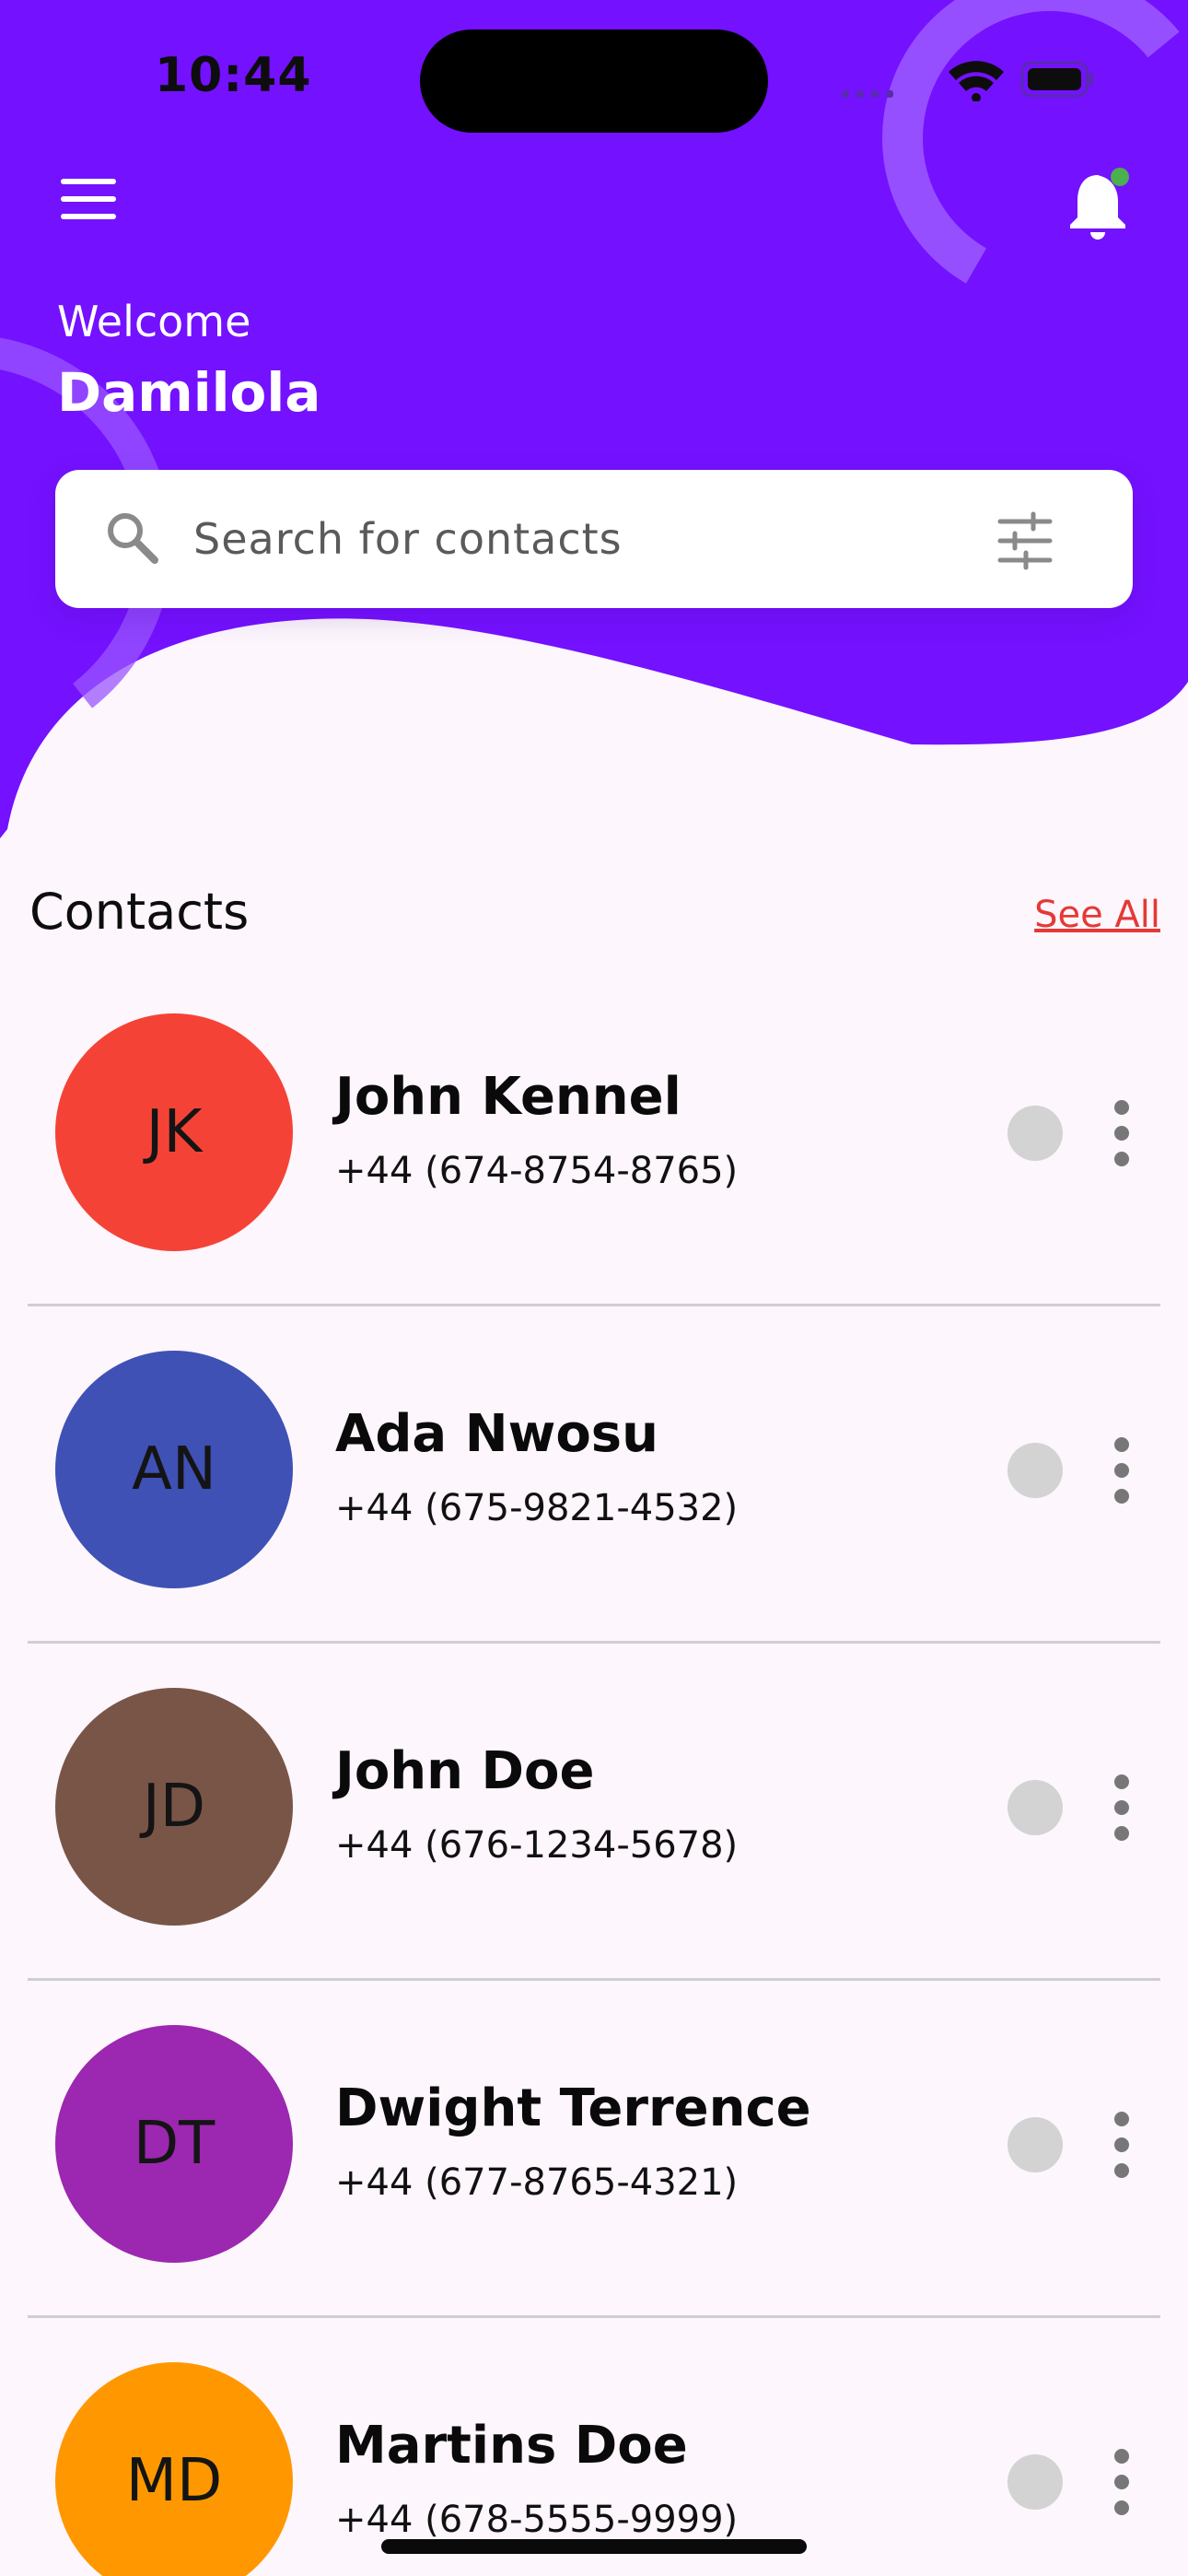 This screenshot has width=1188, height=2576. What do you see at coordinates (537, 1508) in the screenshot?
I see `contact-phone: +44 (675-9821-4532)` at bounding box center [537, 1508].